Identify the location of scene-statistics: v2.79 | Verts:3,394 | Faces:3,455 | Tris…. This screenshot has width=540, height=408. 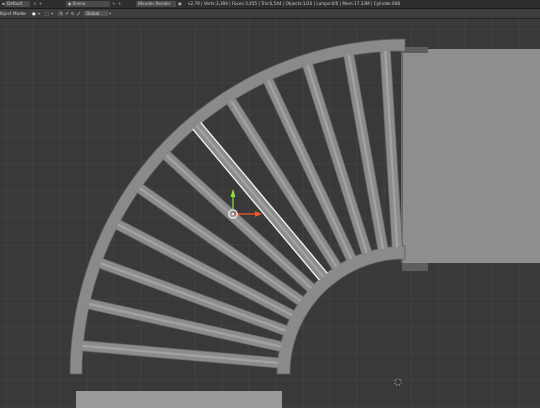
(294, 3).